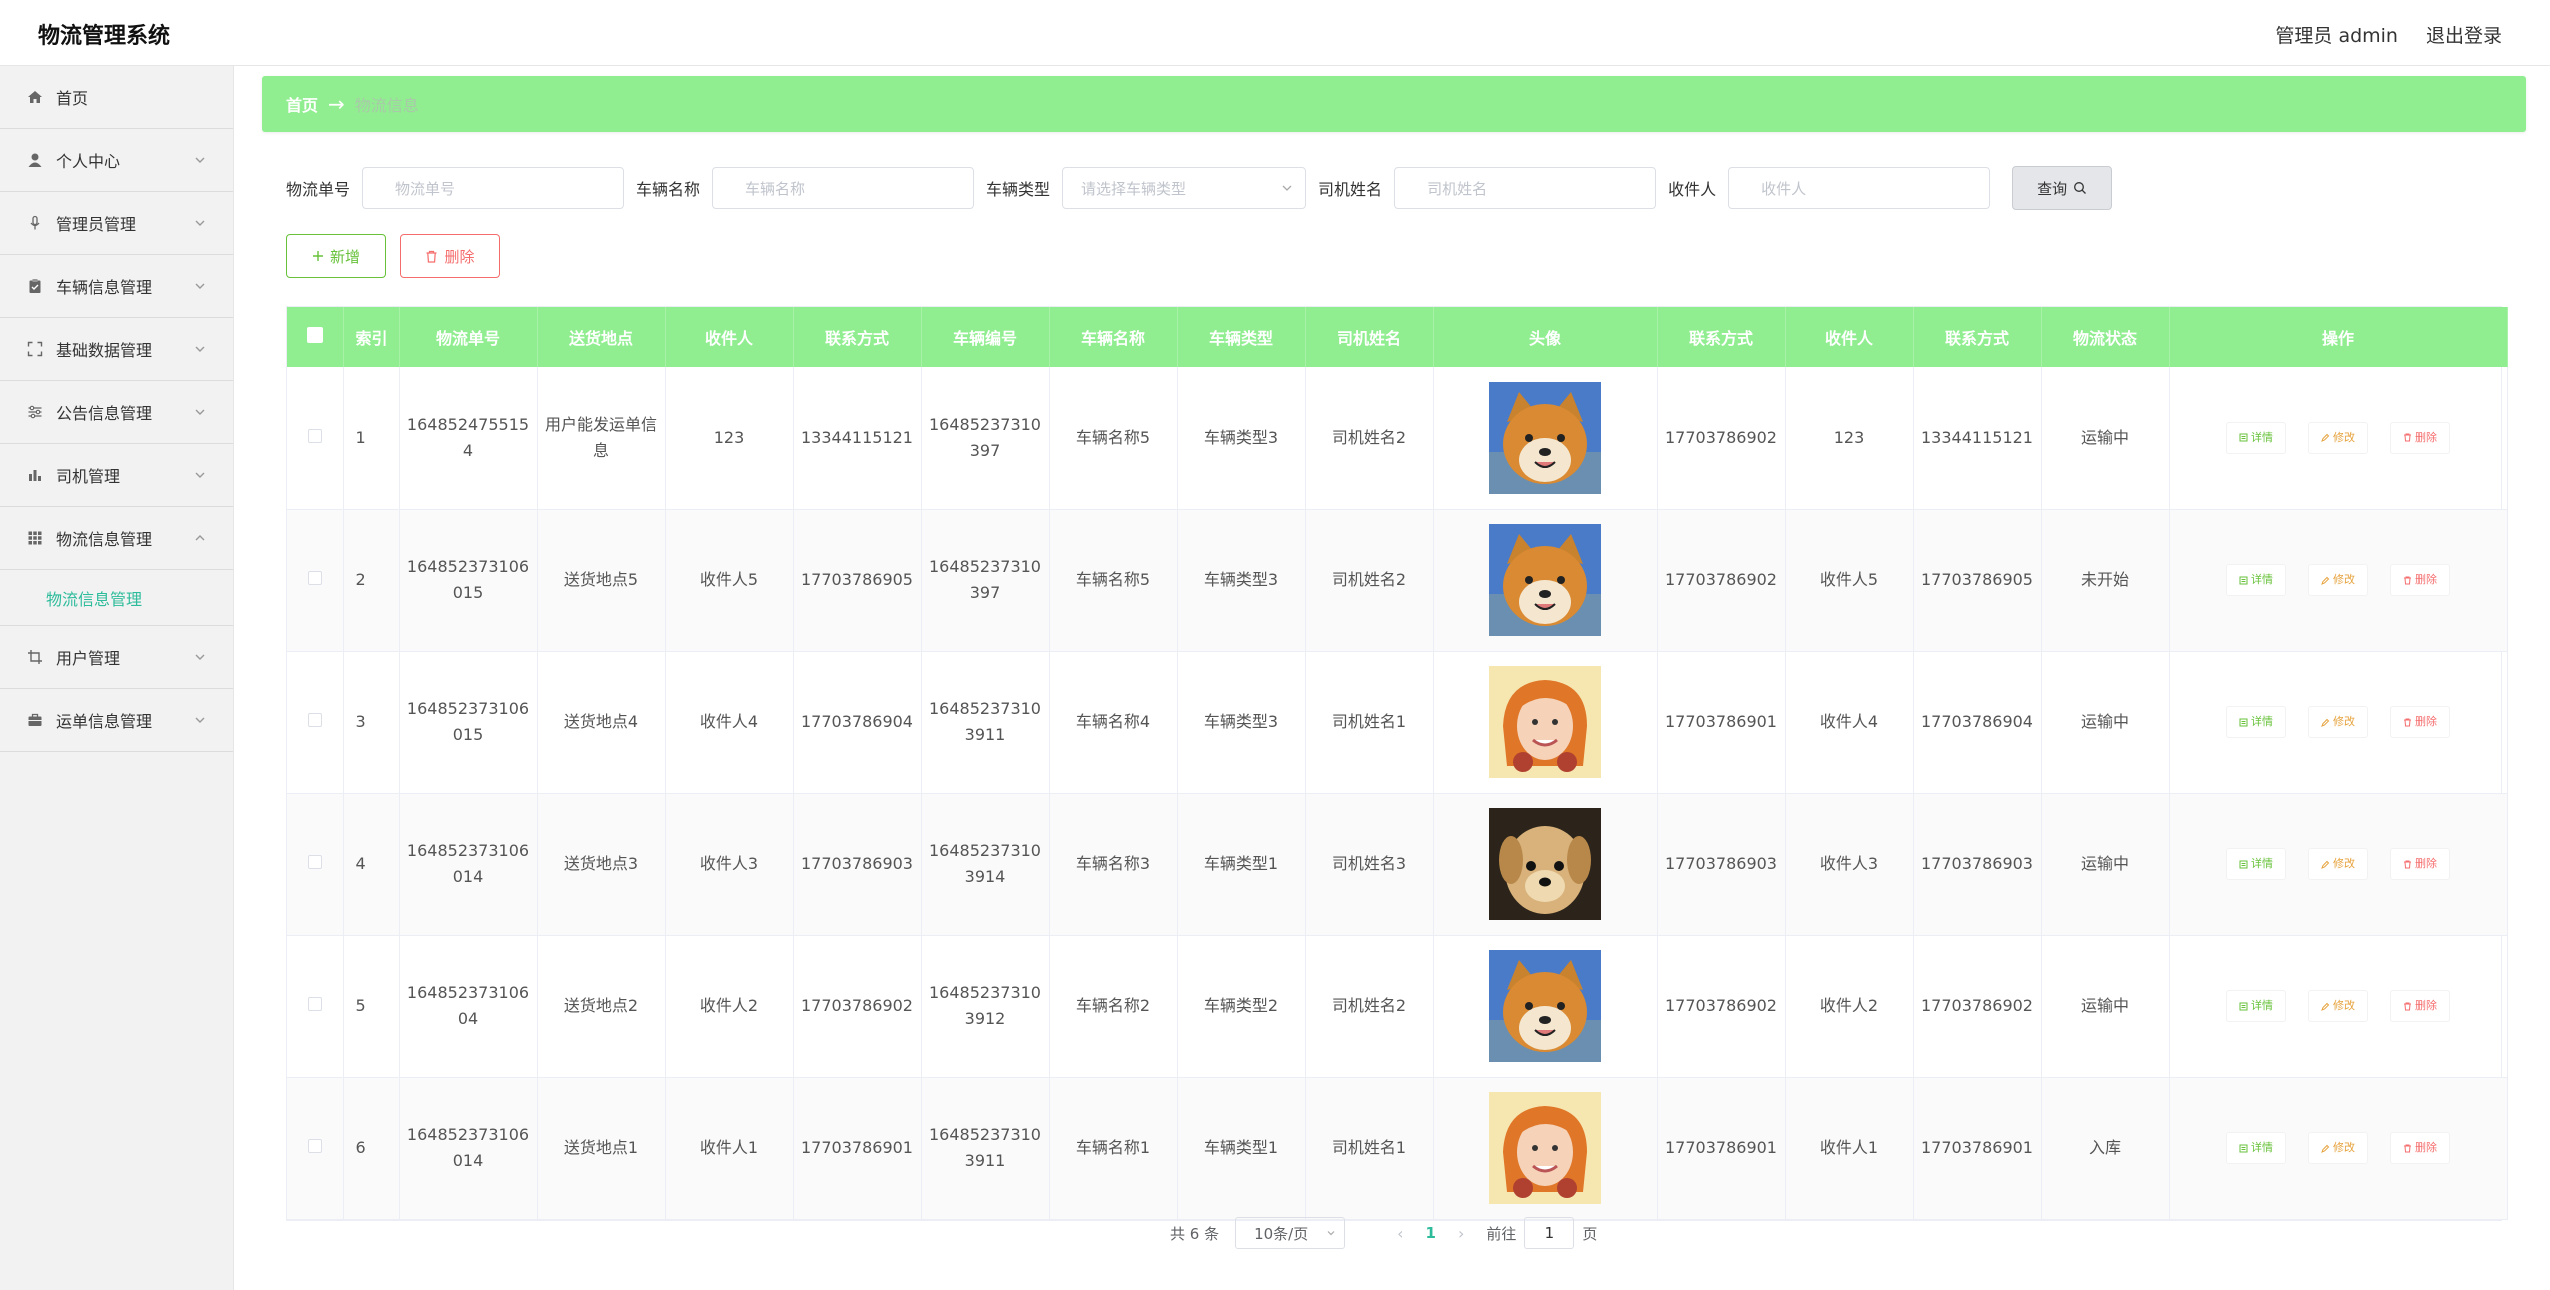 This screenshot has width=2550, height=1290. Describe the element at coordinates (985, 337) in the screenshot. I see `column-header: 车辆编号` at that location.